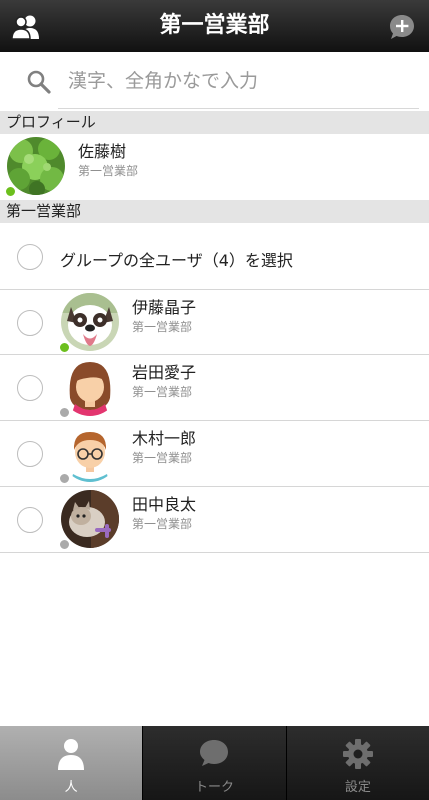  I want to click on female-avatar-illustration, so click(90, 387).